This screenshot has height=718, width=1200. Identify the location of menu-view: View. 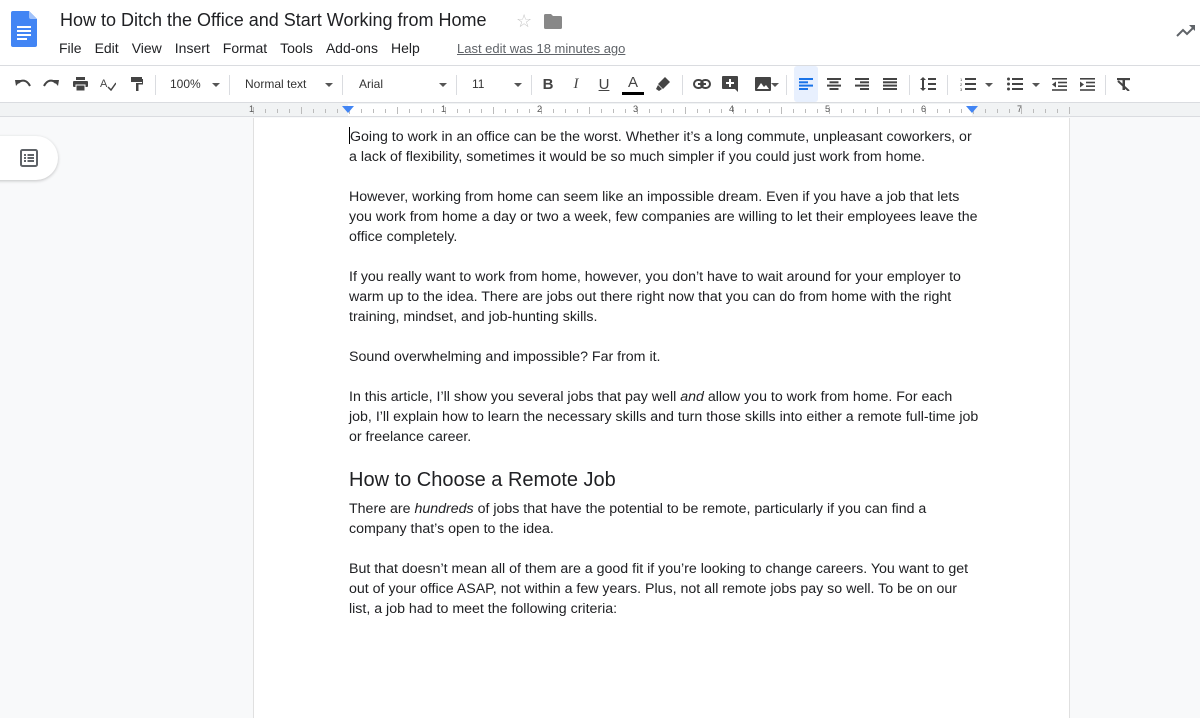
(147, 48).